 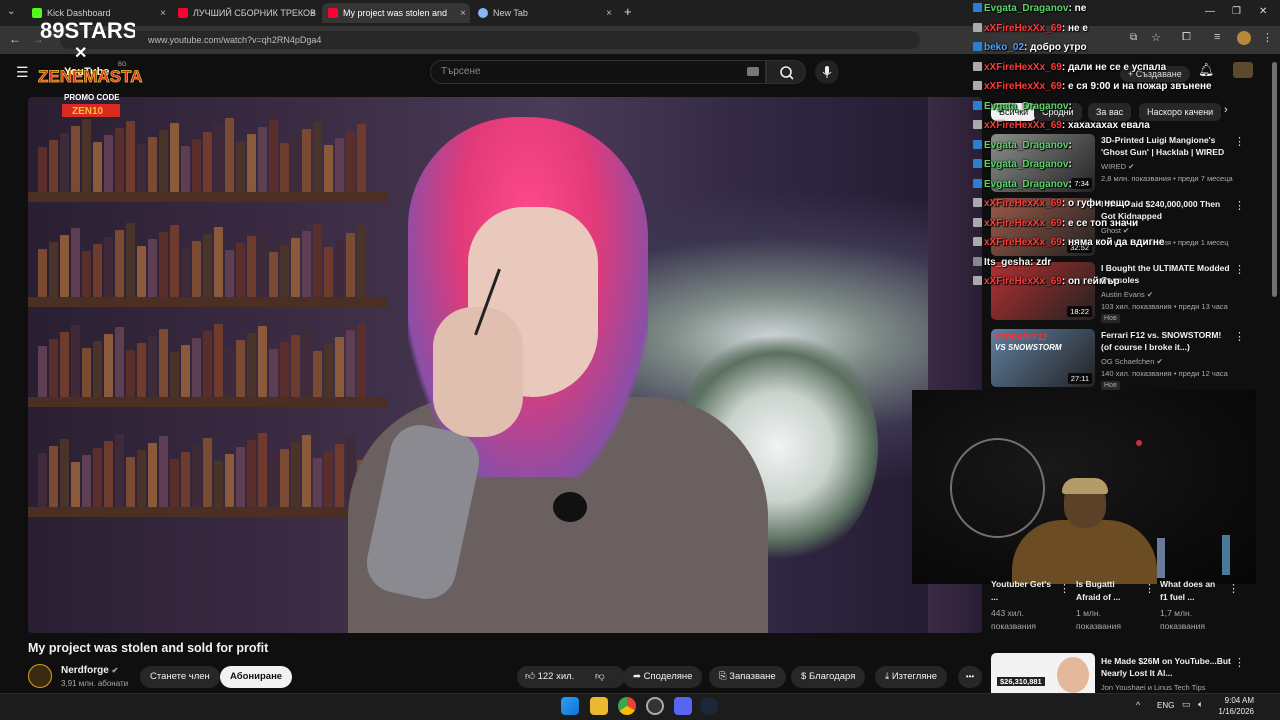 I want to click on subscribe-button: Абониране, so click(x=256, y=677).